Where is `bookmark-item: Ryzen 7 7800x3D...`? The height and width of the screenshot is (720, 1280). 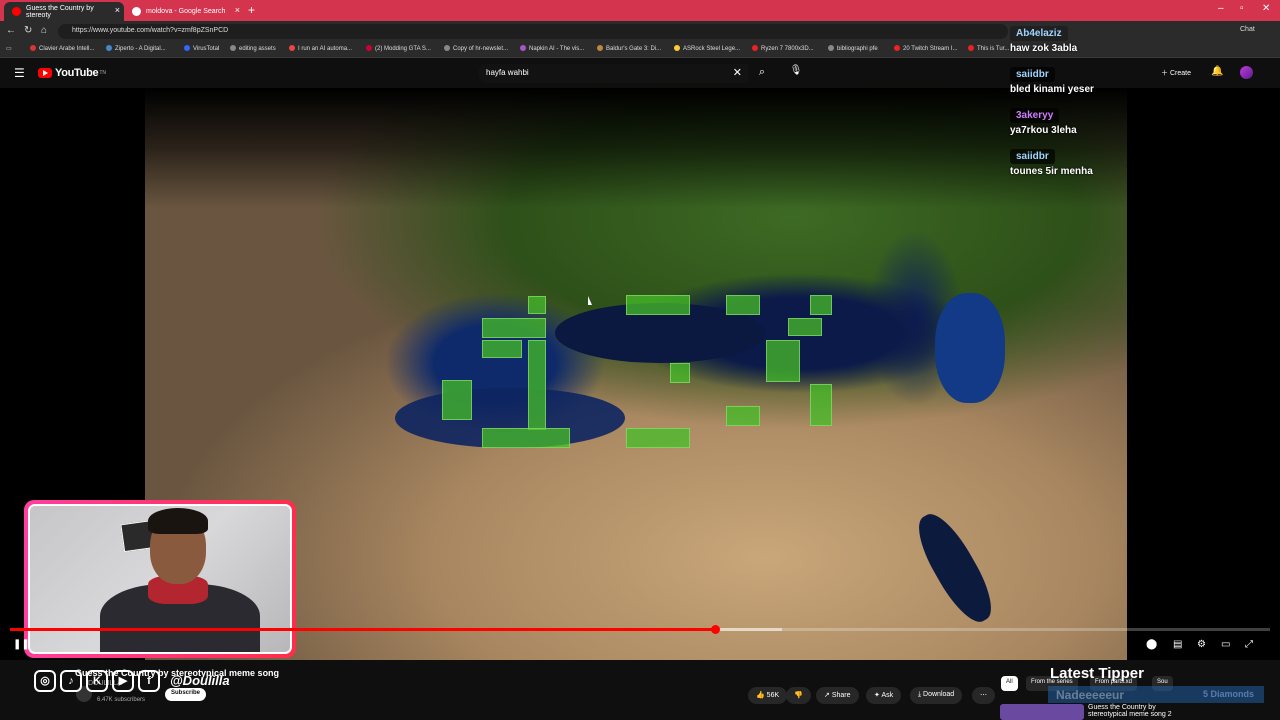 bookmark-item: Ryzen 7 7800x3D... is located at coordinates (783, 48).